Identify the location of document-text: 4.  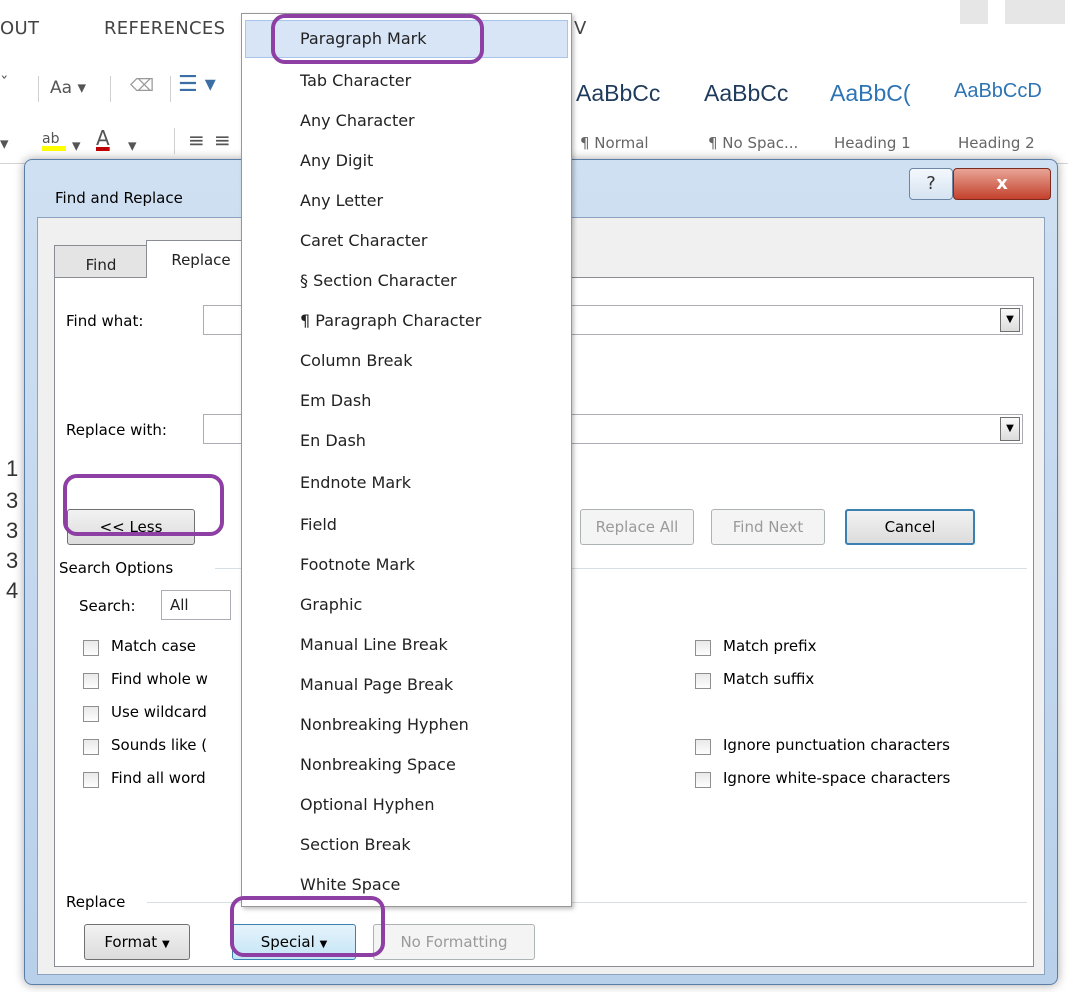
(12, 590).